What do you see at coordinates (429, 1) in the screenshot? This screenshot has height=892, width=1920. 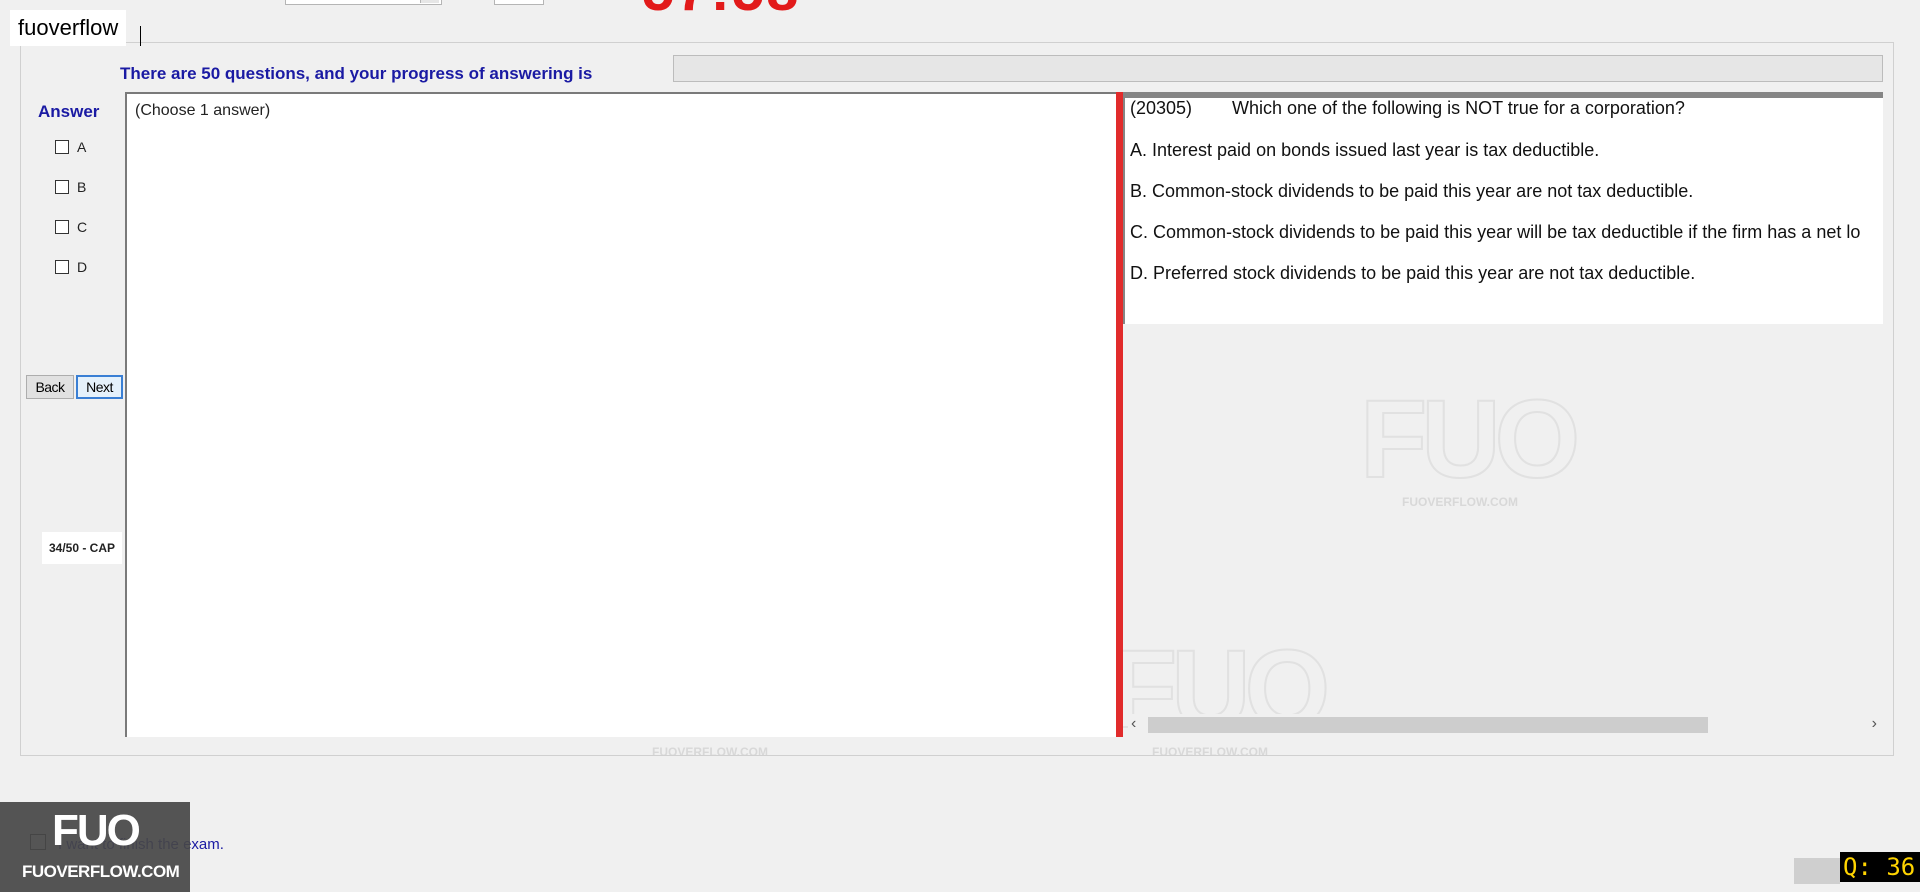 I see `top-combo-dropdown-button` at bounding box center [429, 1].